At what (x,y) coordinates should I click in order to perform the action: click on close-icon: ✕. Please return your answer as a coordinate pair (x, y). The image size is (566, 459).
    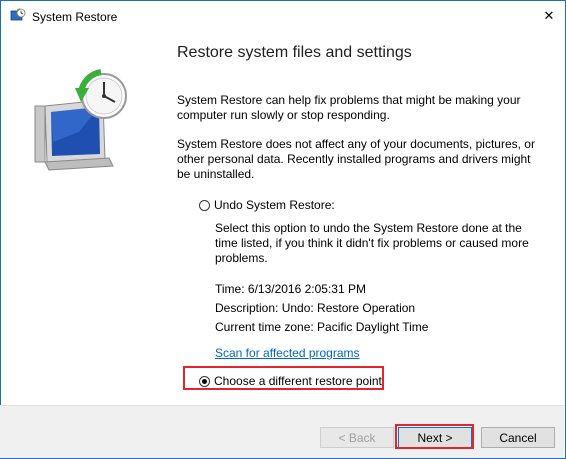
    Looking at the image, I should click on (549, 15).